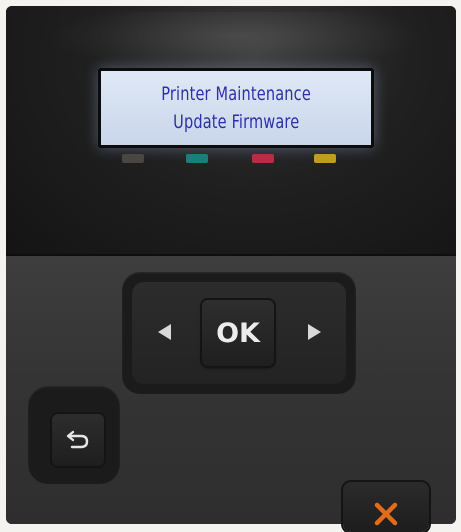 This screenshot has width=461, height=532. I want to click on ok-label: OK, so click(238, 333).